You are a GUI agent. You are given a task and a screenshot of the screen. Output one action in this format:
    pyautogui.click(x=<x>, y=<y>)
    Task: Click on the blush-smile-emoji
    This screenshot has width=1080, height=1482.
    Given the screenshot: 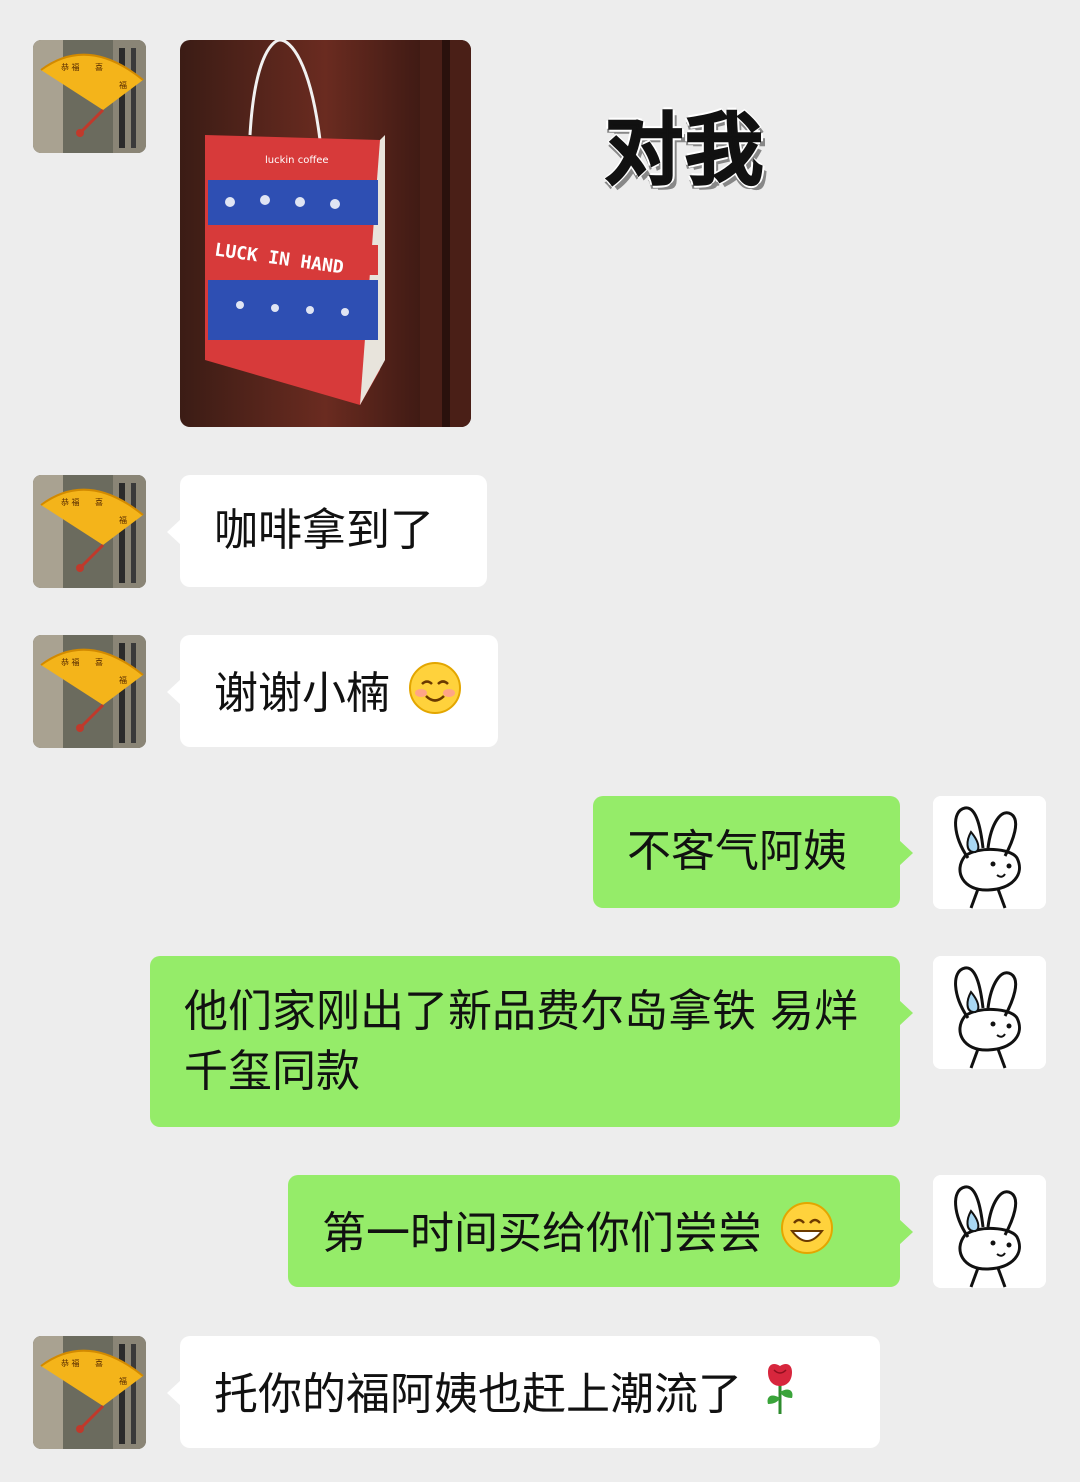 What is the action you would take?
    pyautogui.click(x=435, y=696)
    